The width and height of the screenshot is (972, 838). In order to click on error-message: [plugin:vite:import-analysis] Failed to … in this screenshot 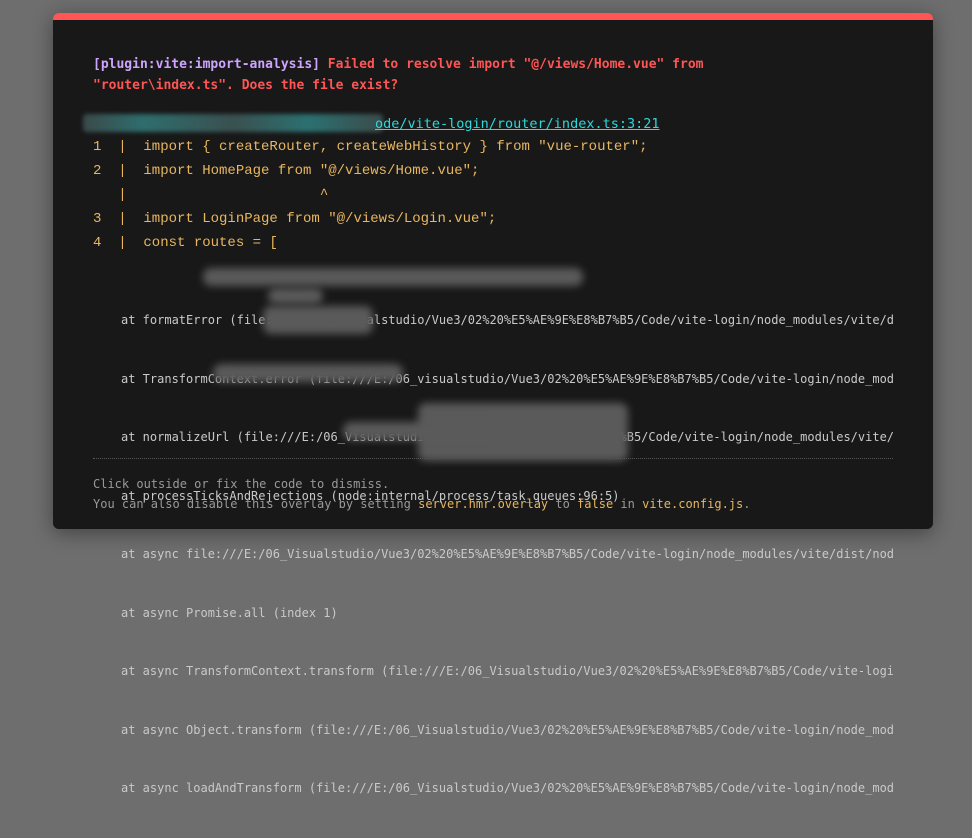, I will do `click(453, 75)`.